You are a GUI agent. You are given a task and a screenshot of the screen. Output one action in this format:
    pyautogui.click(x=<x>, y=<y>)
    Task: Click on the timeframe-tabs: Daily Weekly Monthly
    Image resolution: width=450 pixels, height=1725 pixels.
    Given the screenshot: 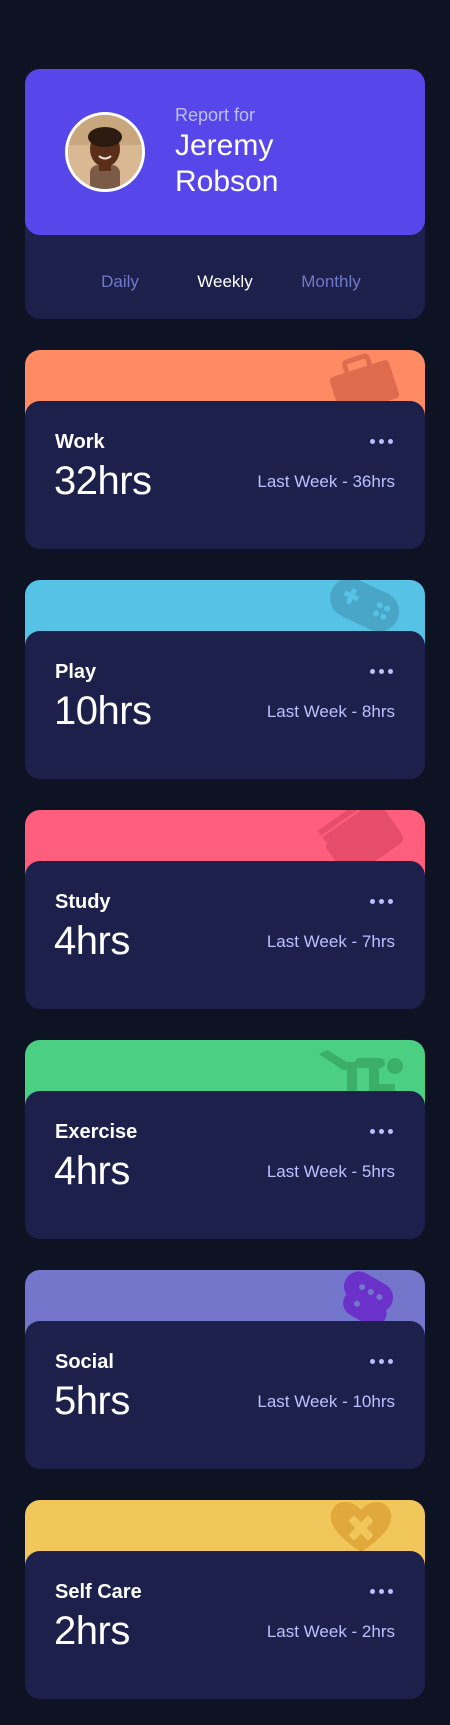 What is the action you would take?
    pyautogui.click(x=225, y=287)
    